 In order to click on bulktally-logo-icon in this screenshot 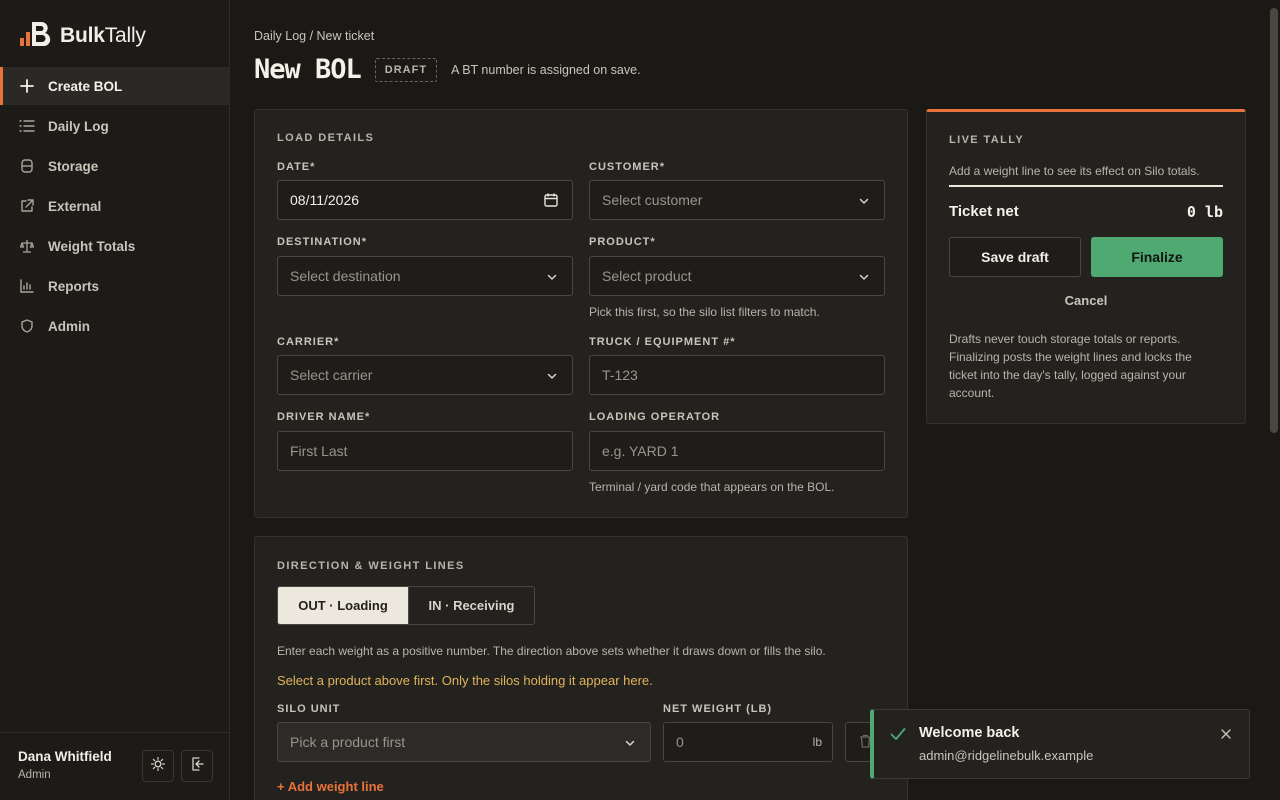, I will do `click(36, 35)`.